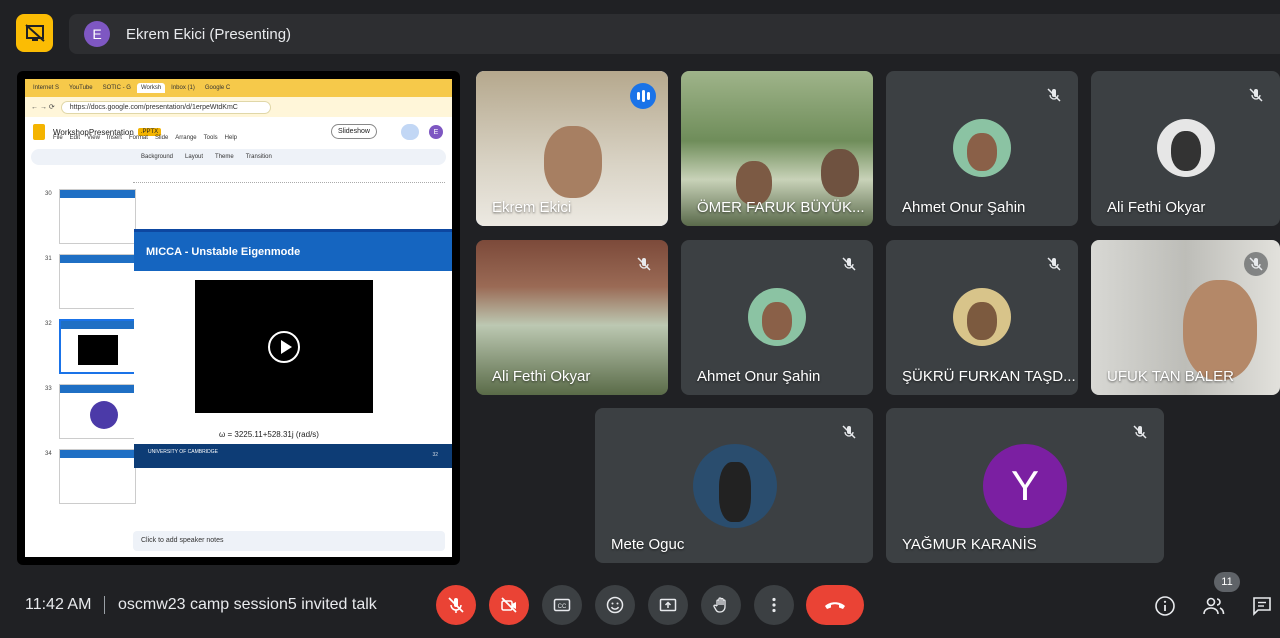 The image size is (1280, 638). What do you see at coordinates (1156, 207) in the screenshot?
I see `participant-name: Ali Fethi Okyar` at bounding box center [1156, 207].